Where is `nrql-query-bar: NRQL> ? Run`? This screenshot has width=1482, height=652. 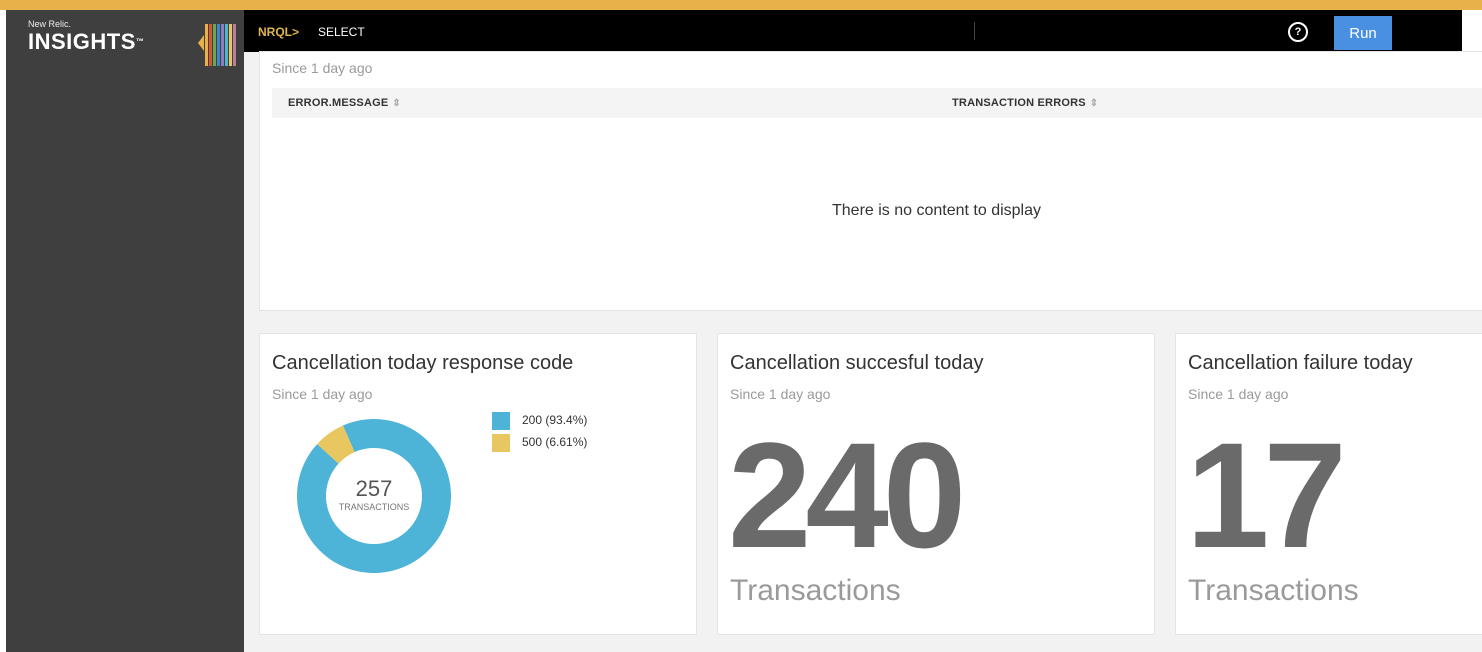 nrql-query-bar: NRQL> ? Run is located at coordinates (853, 31).